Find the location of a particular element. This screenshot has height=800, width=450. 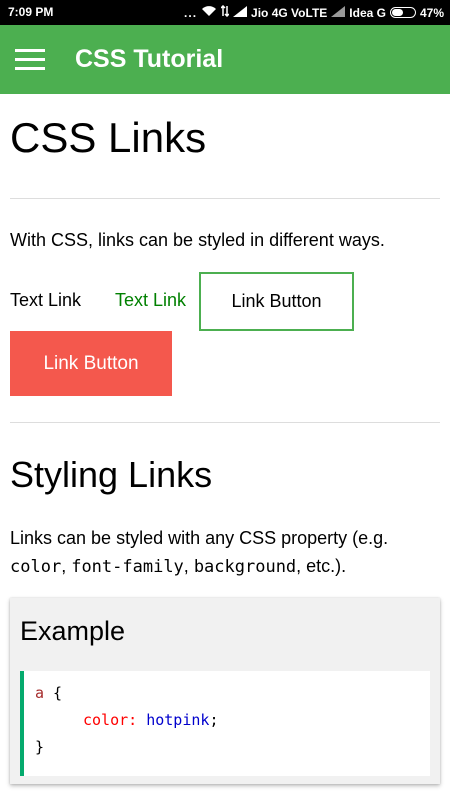

section-title: Styling Links is located at coordinates (111, 474).